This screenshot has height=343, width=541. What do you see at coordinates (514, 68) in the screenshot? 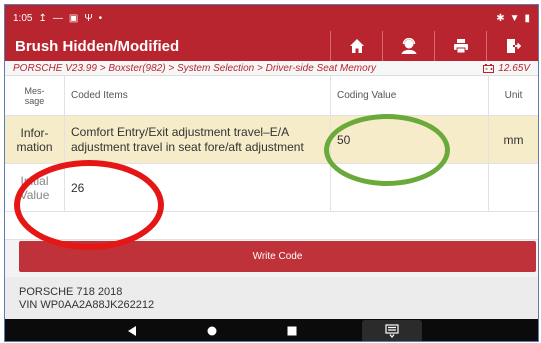
I see `voltage-value: 12.65V` at bounding box center [514, 68].